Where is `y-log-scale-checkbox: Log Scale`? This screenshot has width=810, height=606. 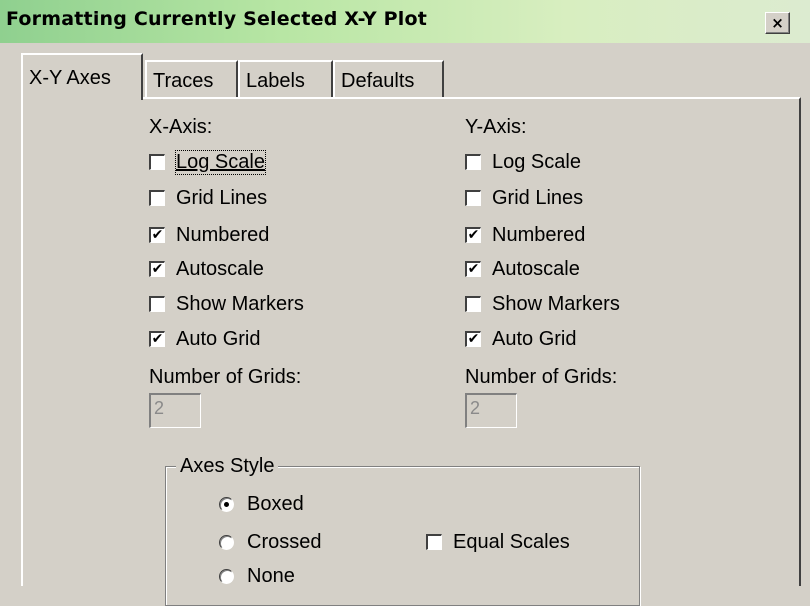 y-log-scale-checkbox: Log Scale is located at coordinates (523, 162).